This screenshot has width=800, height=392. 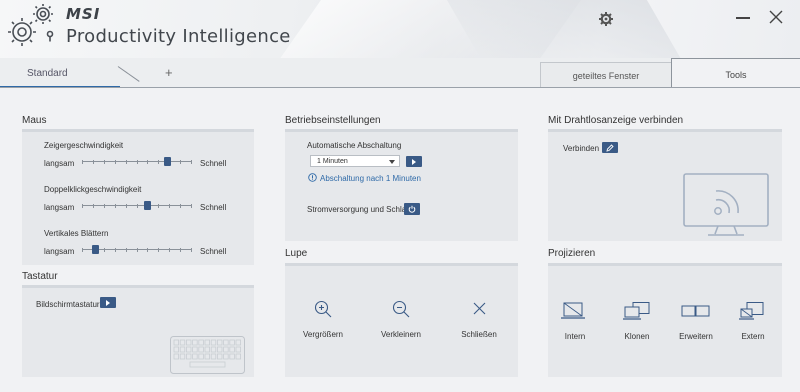 What do you see at coordinates (59, 207) in the screenshot?
I see `slider-min-label: langsam` at bounding box center [59, 207].